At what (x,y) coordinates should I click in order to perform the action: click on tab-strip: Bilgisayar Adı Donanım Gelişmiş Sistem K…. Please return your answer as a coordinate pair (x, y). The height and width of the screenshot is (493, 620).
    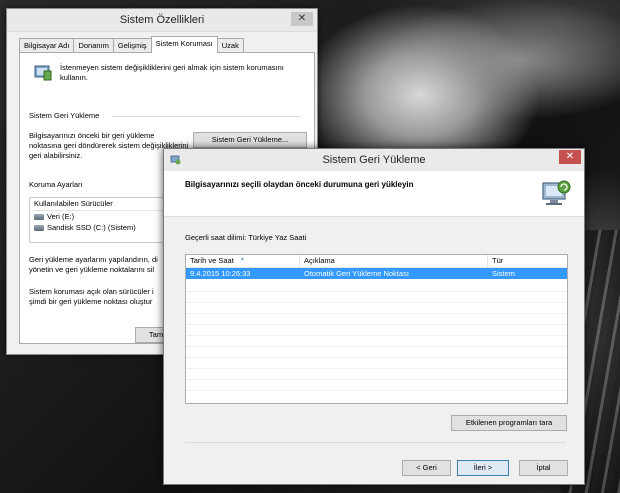
    Looking at the image, I should click on (131, 44).